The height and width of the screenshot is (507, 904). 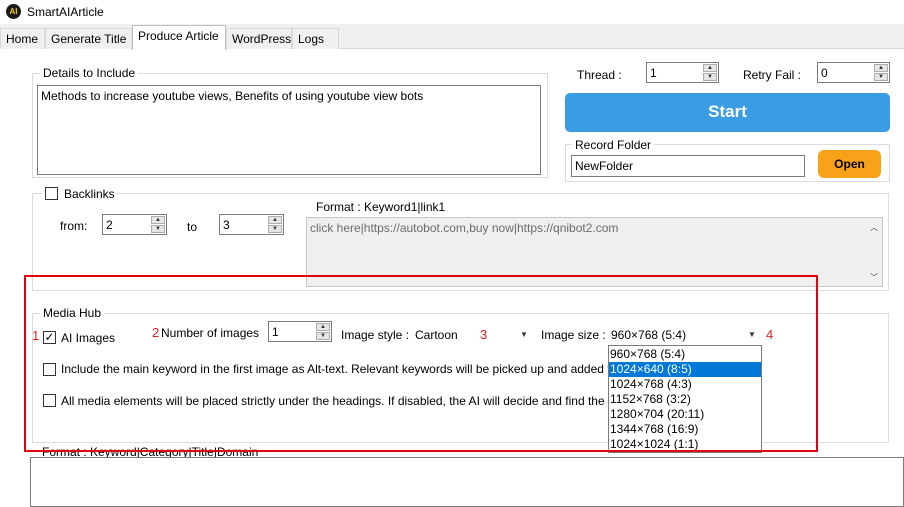 What do you see at coordinates (772, 75) in the screenshot?
I see `retry-label: Retry Fail :` at bounding box center [772, 75].